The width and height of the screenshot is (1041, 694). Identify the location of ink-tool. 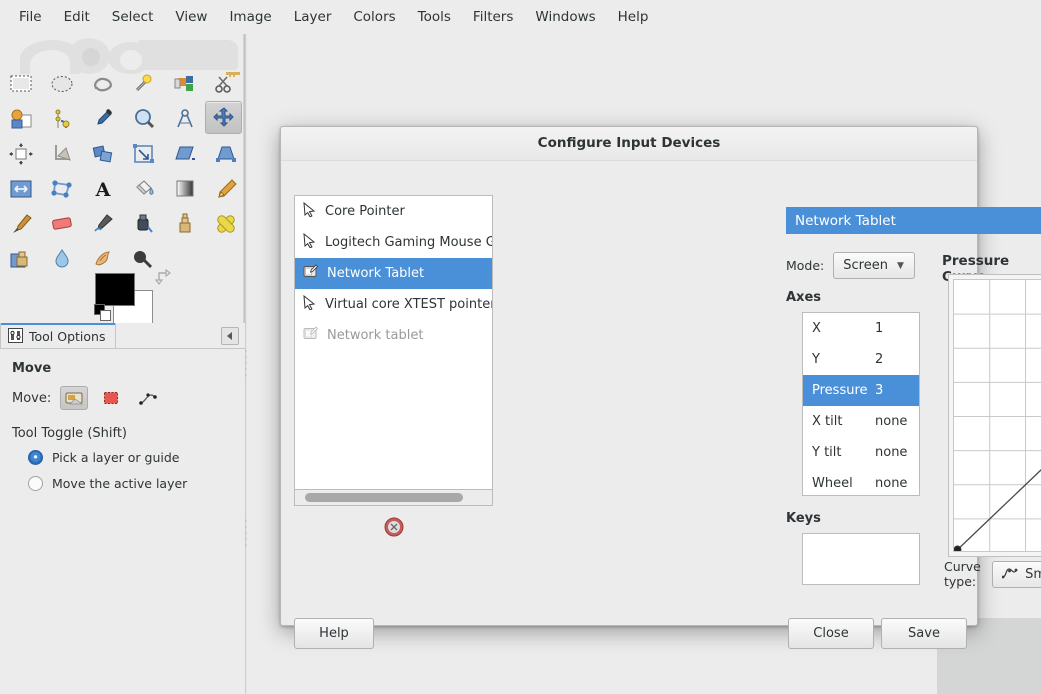
(143, 223).